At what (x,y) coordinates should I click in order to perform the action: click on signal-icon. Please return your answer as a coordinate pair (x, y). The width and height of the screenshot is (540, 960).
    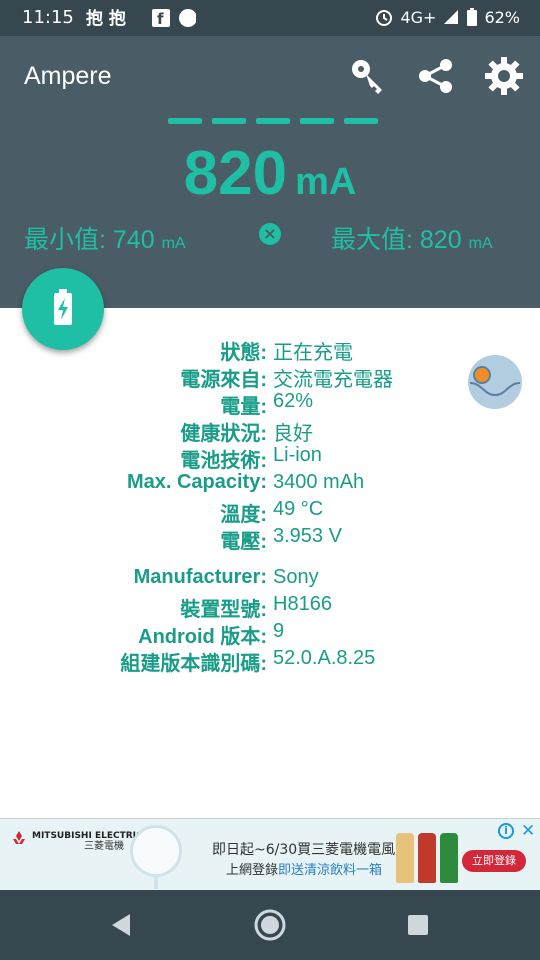
    Looking at the image, I should click on (451, 17).